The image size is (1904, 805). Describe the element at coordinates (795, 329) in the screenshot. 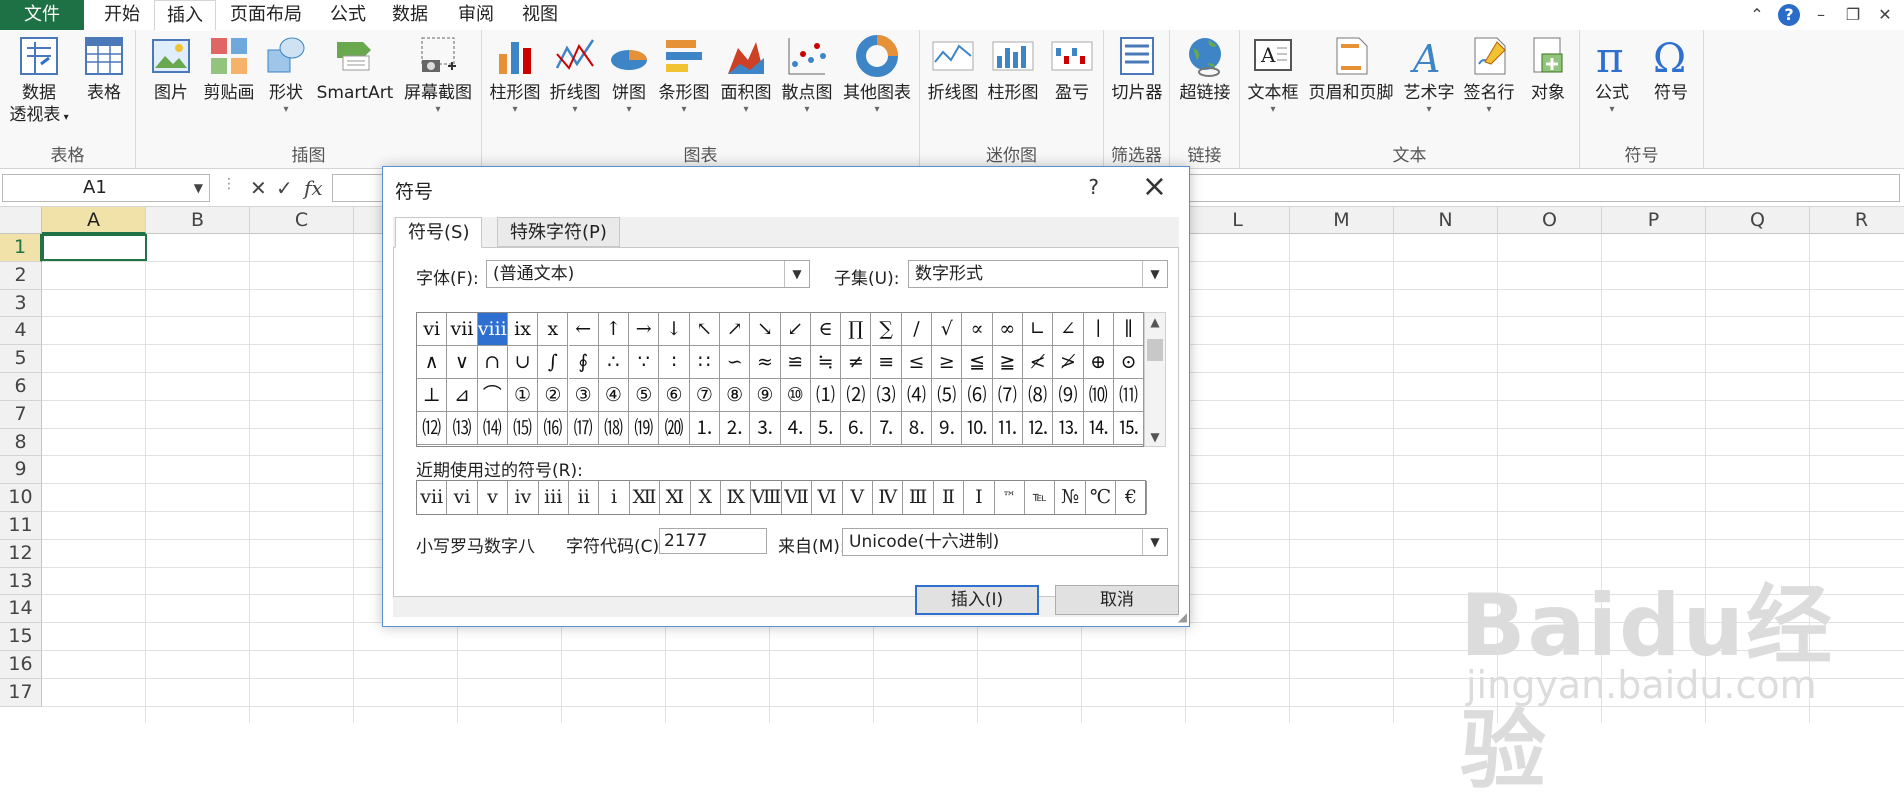

I see `symbol-cell: ↙` at that location.